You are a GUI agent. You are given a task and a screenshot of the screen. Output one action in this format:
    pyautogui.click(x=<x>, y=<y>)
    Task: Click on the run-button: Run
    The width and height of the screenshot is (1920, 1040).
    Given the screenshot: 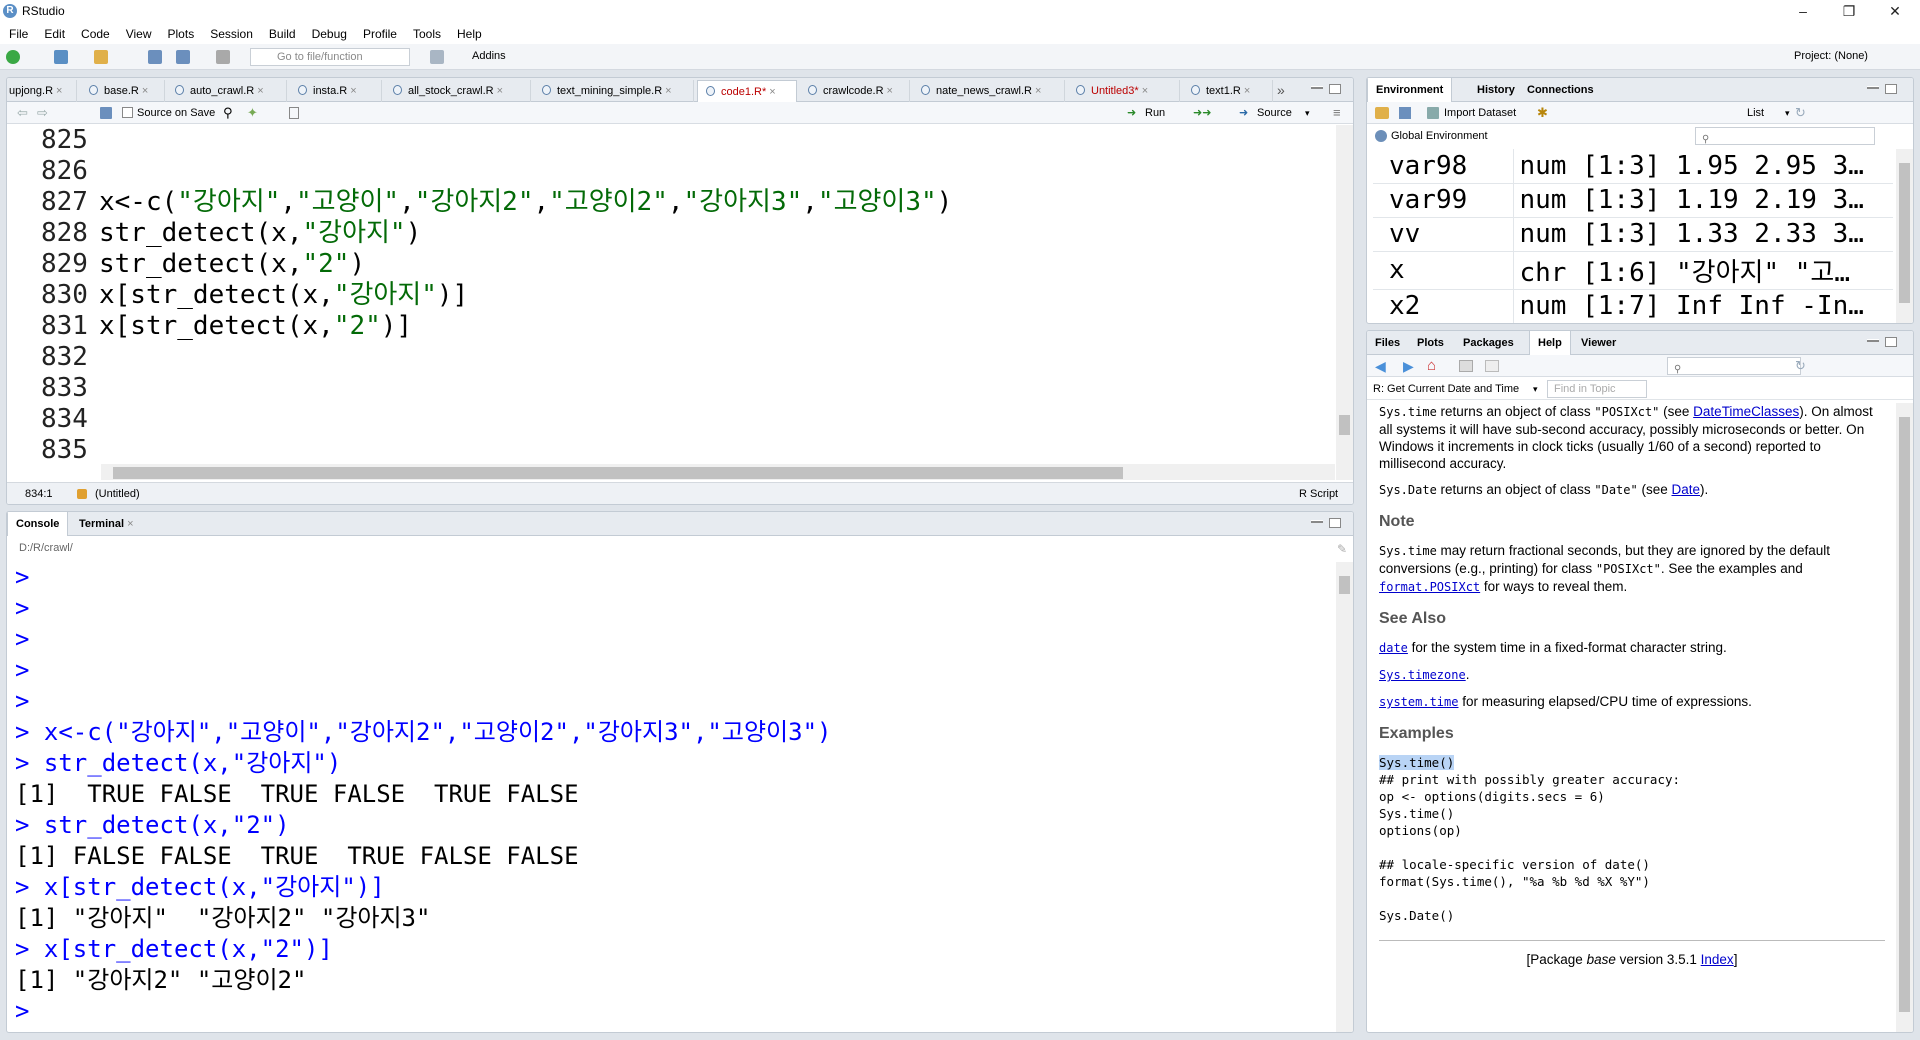 What is the action you would take?
    pyautogui.click(x=1155, y=113)
    